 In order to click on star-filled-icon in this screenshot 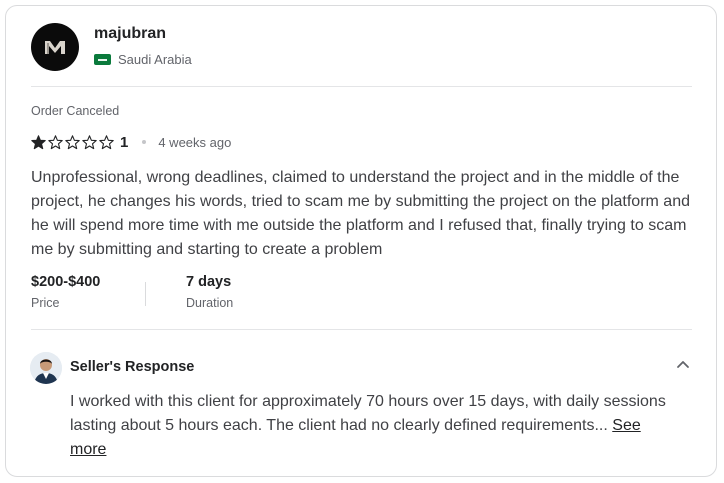, I will do `click(38, 141)`.